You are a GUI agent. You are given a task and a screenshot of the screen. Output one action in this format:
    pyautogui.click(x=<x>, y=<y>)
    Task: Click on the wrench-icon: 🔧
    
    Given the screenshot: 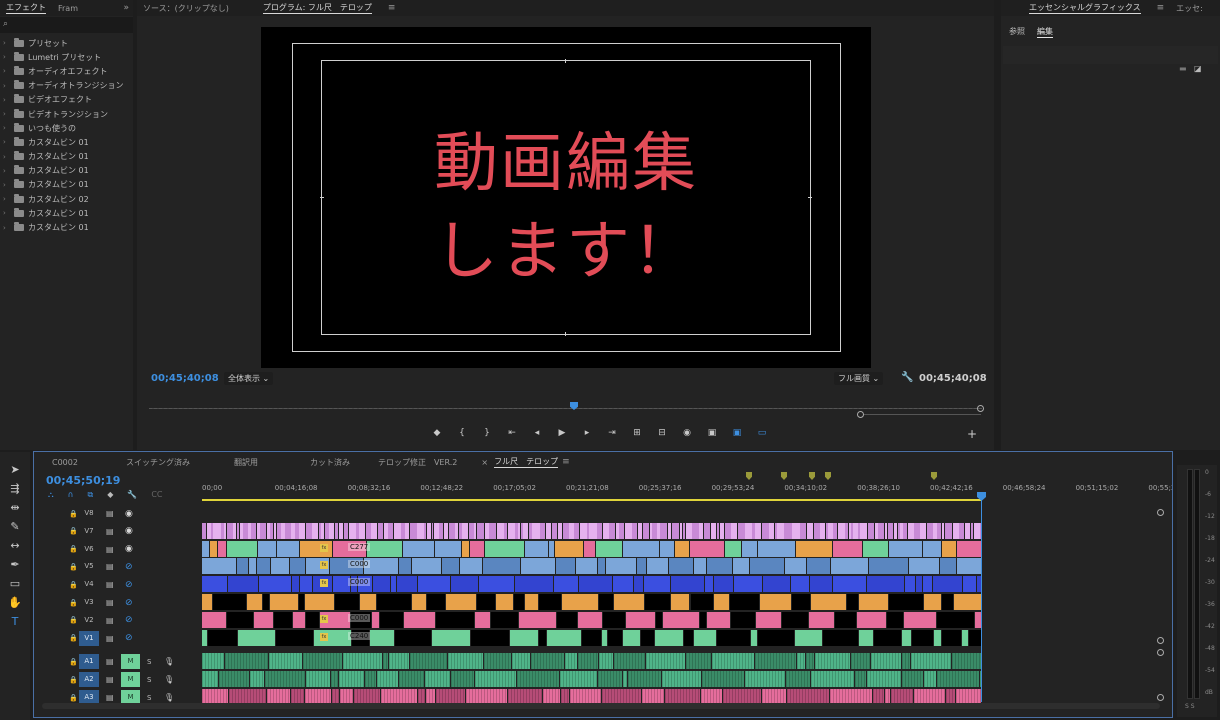 What is the action you would take?
    pyautogui.click(x=907, y=377)
    